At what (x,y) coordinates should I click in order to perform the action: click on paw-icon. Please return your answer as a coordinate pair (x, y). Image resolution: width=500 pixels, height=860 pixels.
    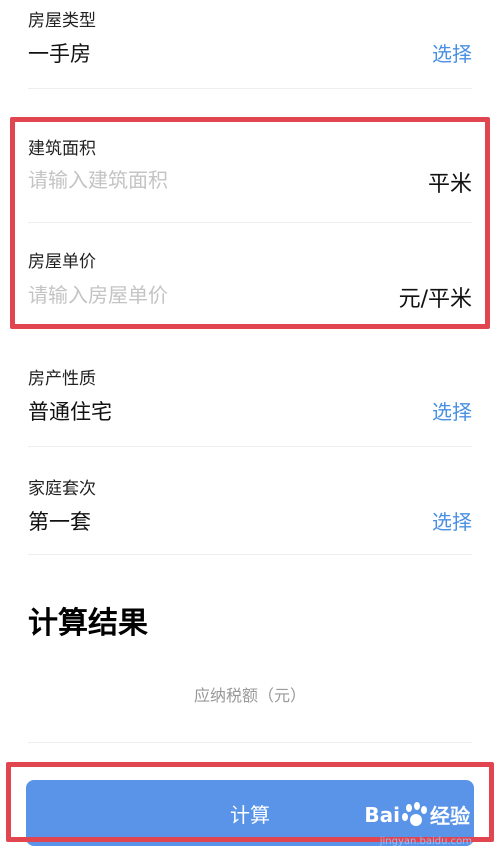
    Looking at the image, I should click on (415, 814).